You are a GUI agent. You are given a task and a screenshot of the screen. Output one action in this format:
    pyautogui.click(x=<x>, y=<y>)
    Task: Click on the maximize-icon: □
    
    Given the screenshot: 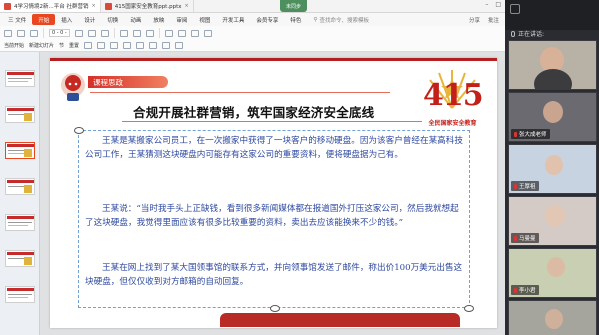 What is the action you would take?
    pyautogui.click(x=498, y=4)
    